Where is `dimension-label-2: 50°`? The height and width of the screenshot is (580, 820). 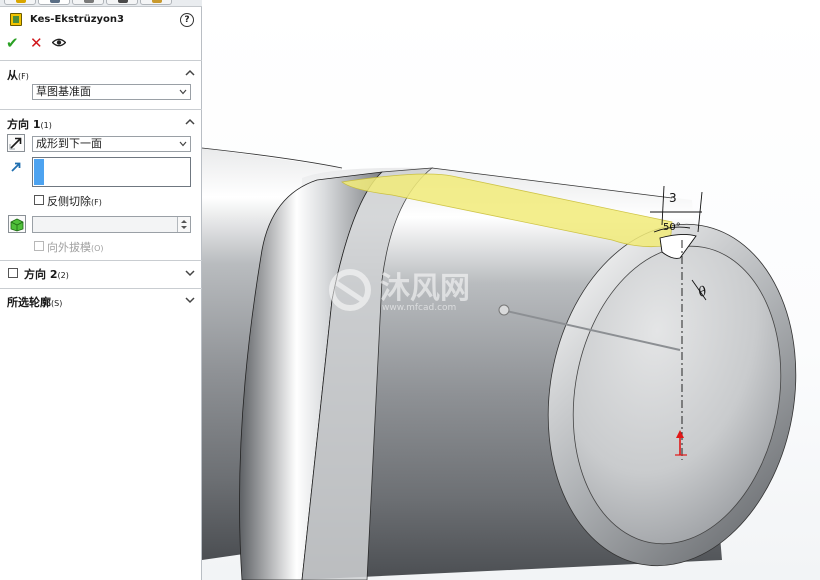 dimension-label-2: 50° is located at coordinates (672, 227).